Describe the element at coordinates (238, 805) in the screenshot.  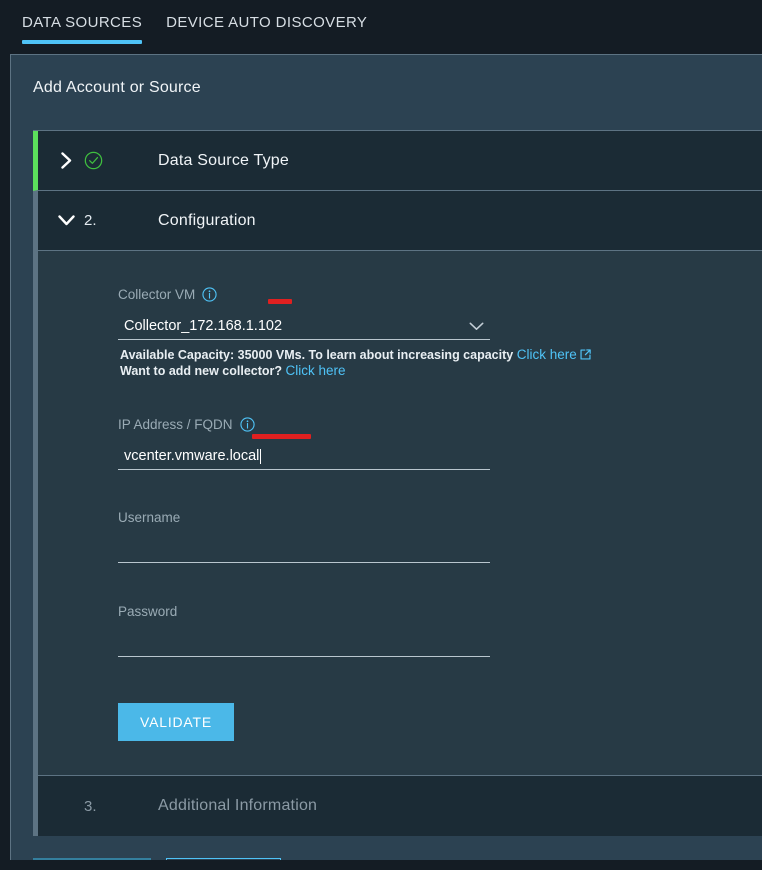
I see `step-label-additional-information: Additional Information` at that location.